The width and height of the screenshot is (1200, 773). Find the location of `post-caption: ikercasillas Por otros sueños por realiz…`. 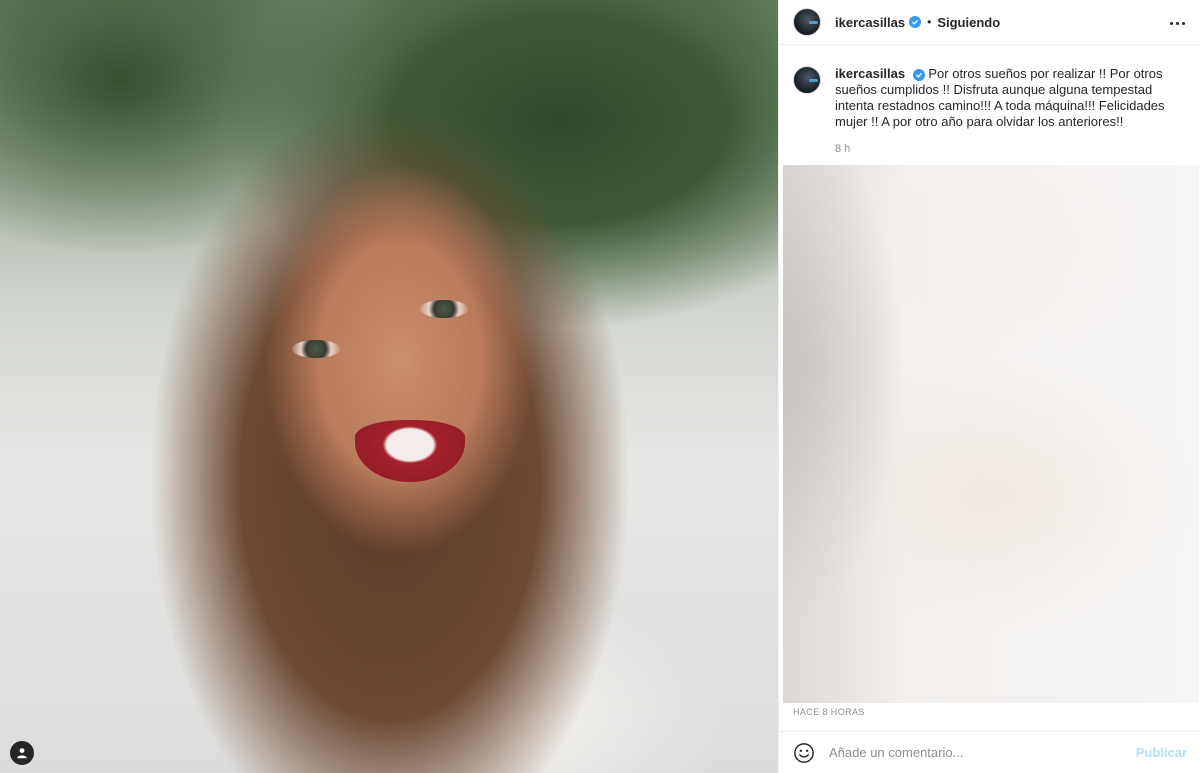

post-caption: ikercasillas Por otros sueños por realiz… is located at coordinates (993, 98).